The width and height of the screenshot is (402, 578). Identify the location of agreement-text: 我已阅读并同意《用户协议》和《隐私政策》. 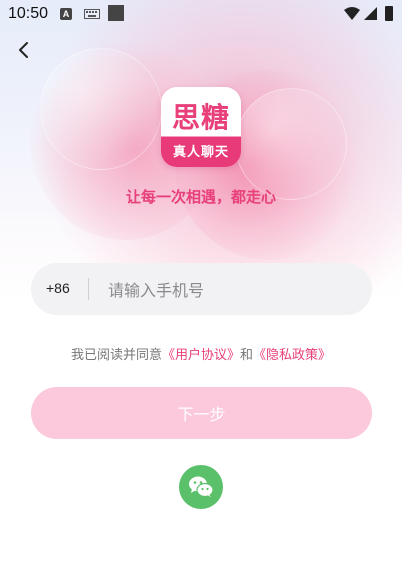
(201, 353).